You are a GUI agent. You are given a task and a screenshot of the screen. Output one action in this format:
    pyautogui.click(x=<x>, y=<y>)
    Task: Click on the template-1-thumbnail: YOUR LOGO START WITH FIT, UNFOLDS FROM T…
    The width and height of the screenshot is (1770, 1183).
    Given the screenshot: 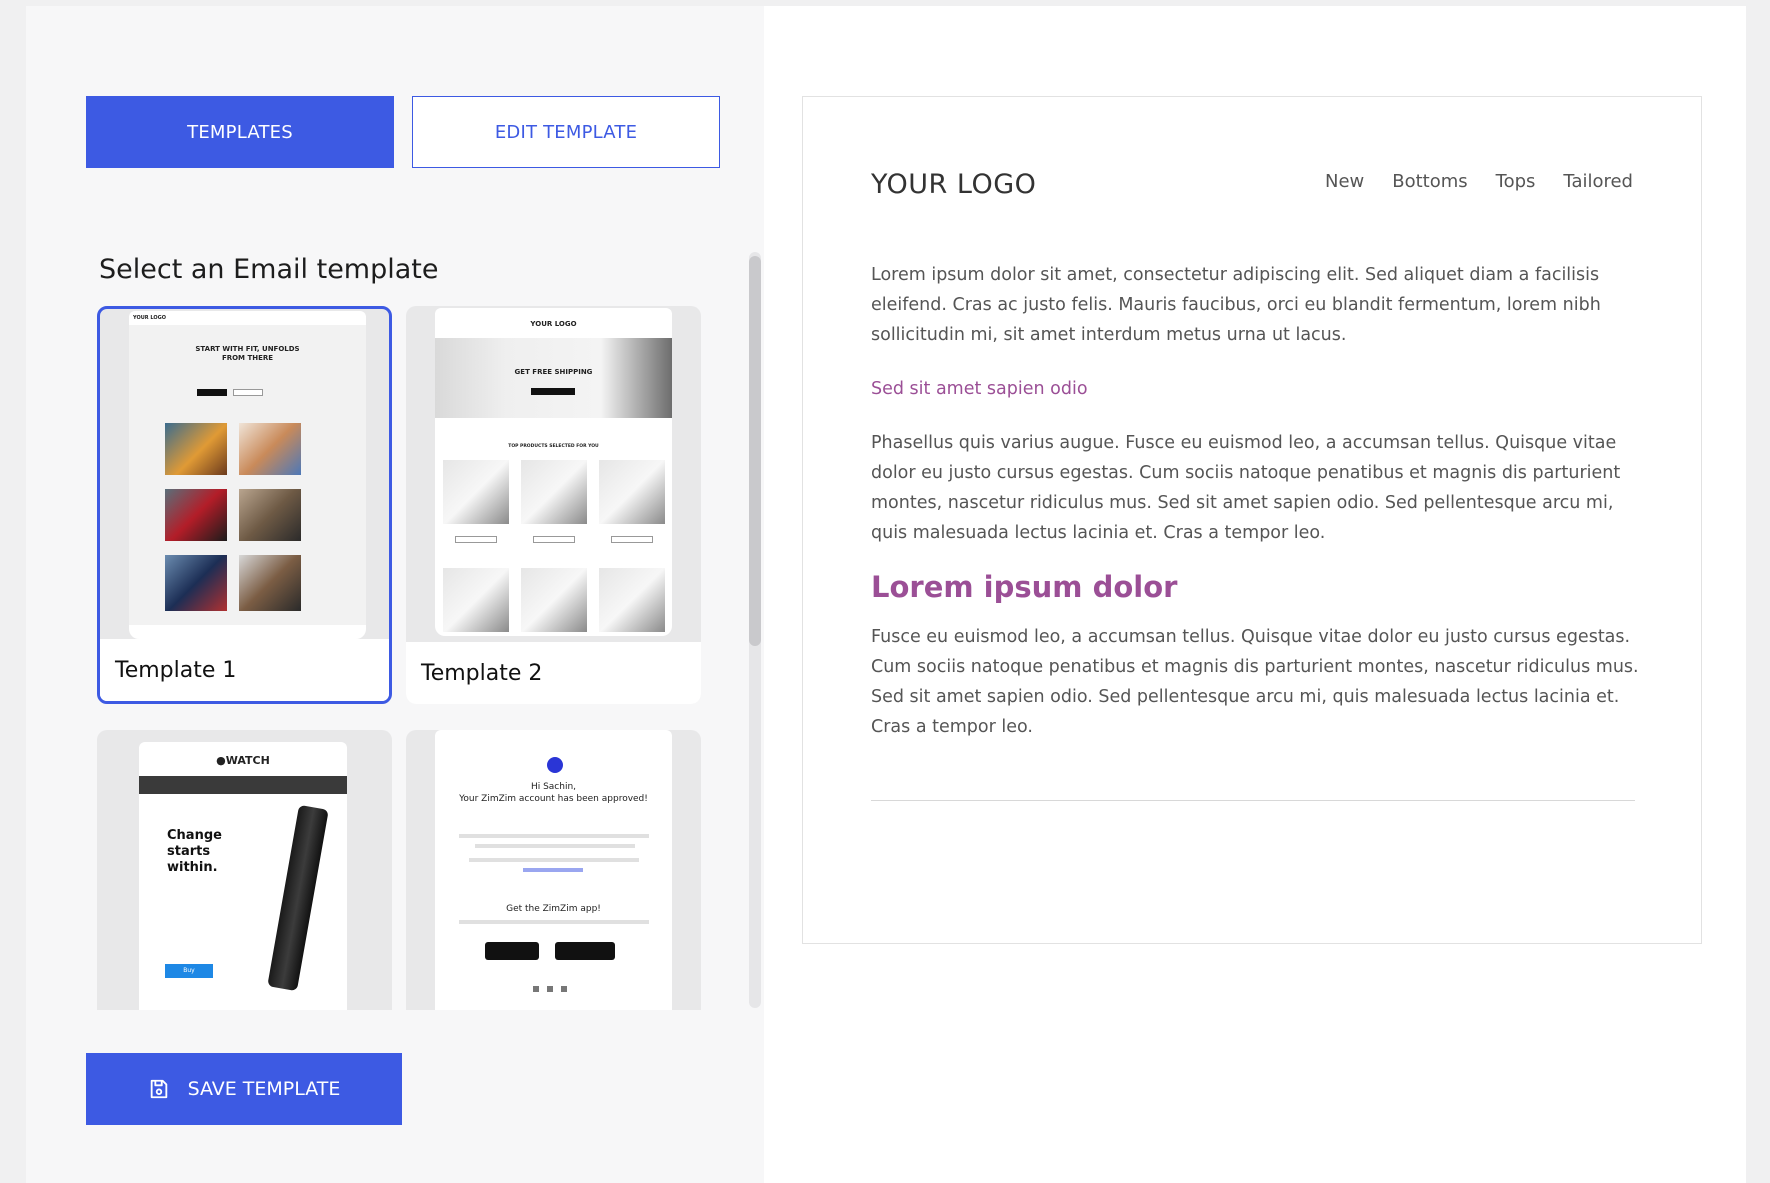 What is the action you would take?
    pyautogui.click(x=247, y=475)
    